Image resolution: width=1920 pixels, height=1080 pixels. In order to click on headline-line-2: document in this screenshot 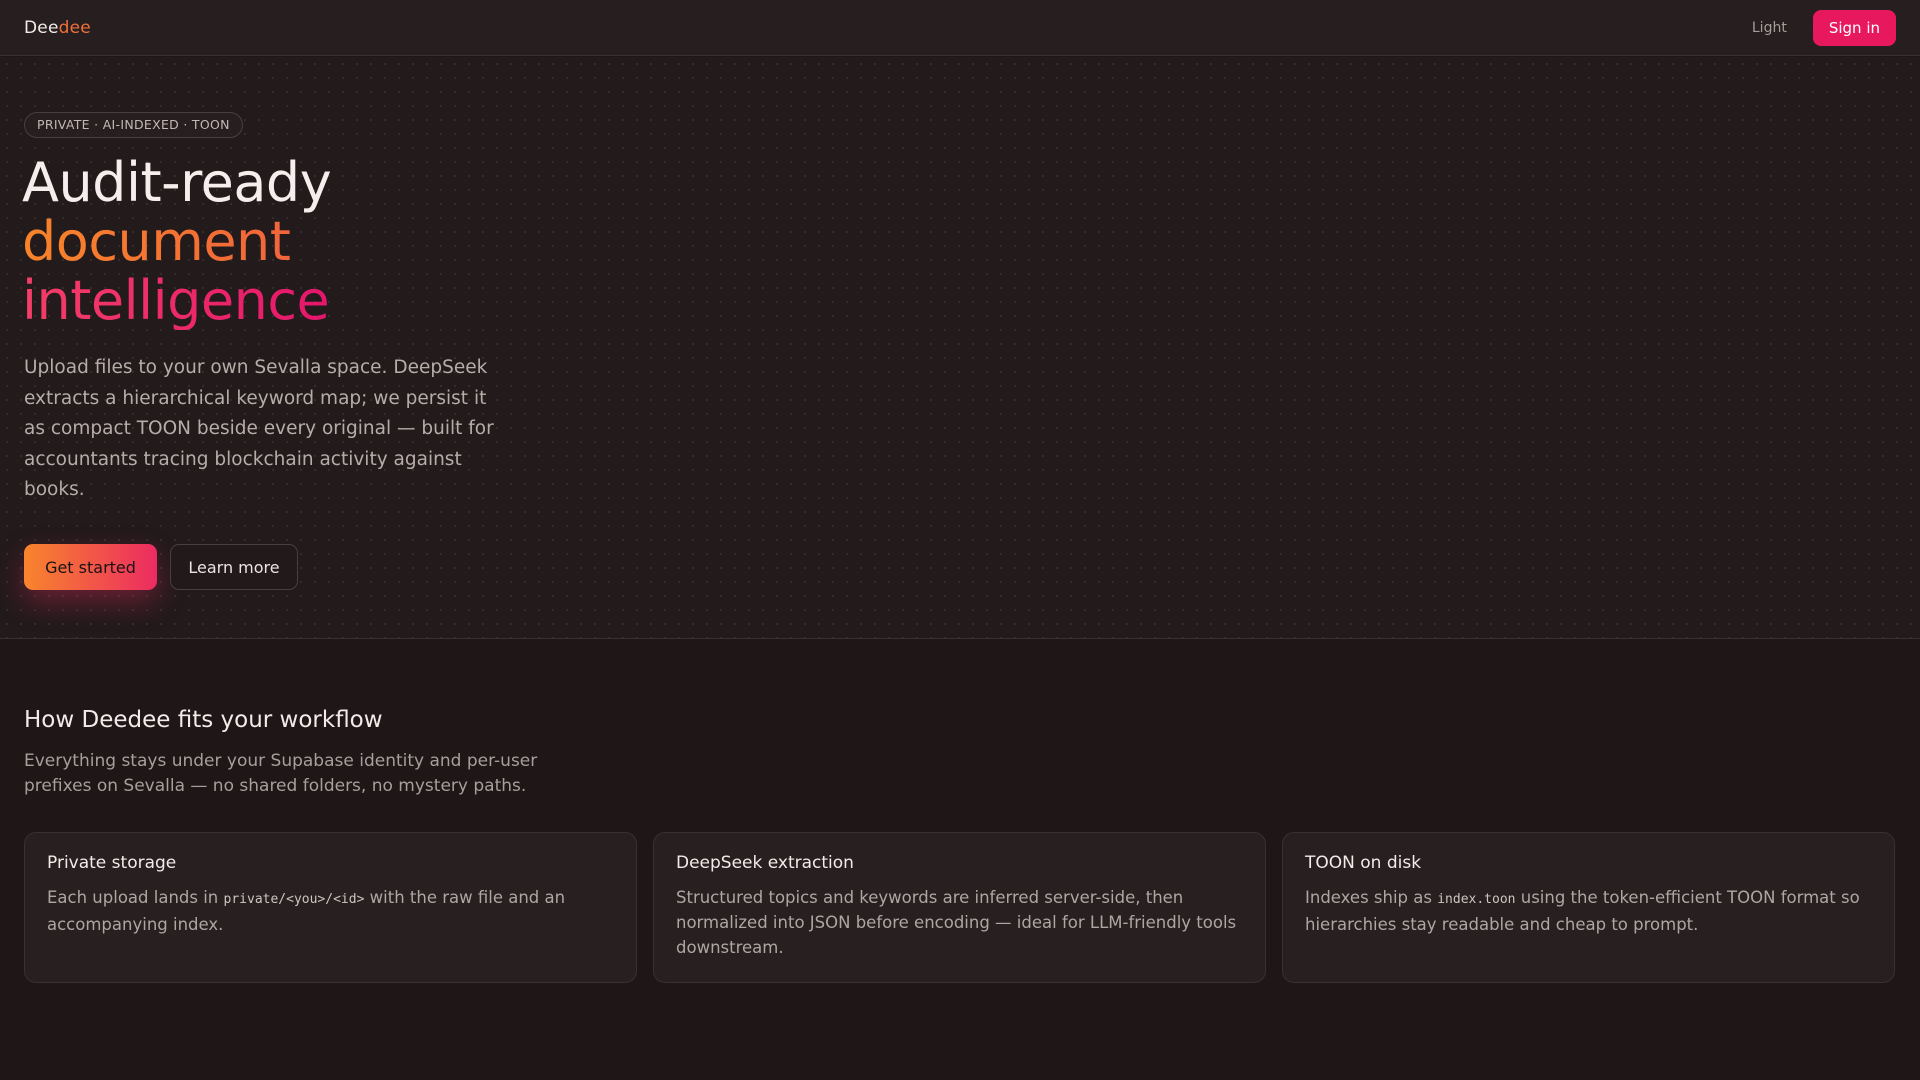, I will do `click(176, 241)`.